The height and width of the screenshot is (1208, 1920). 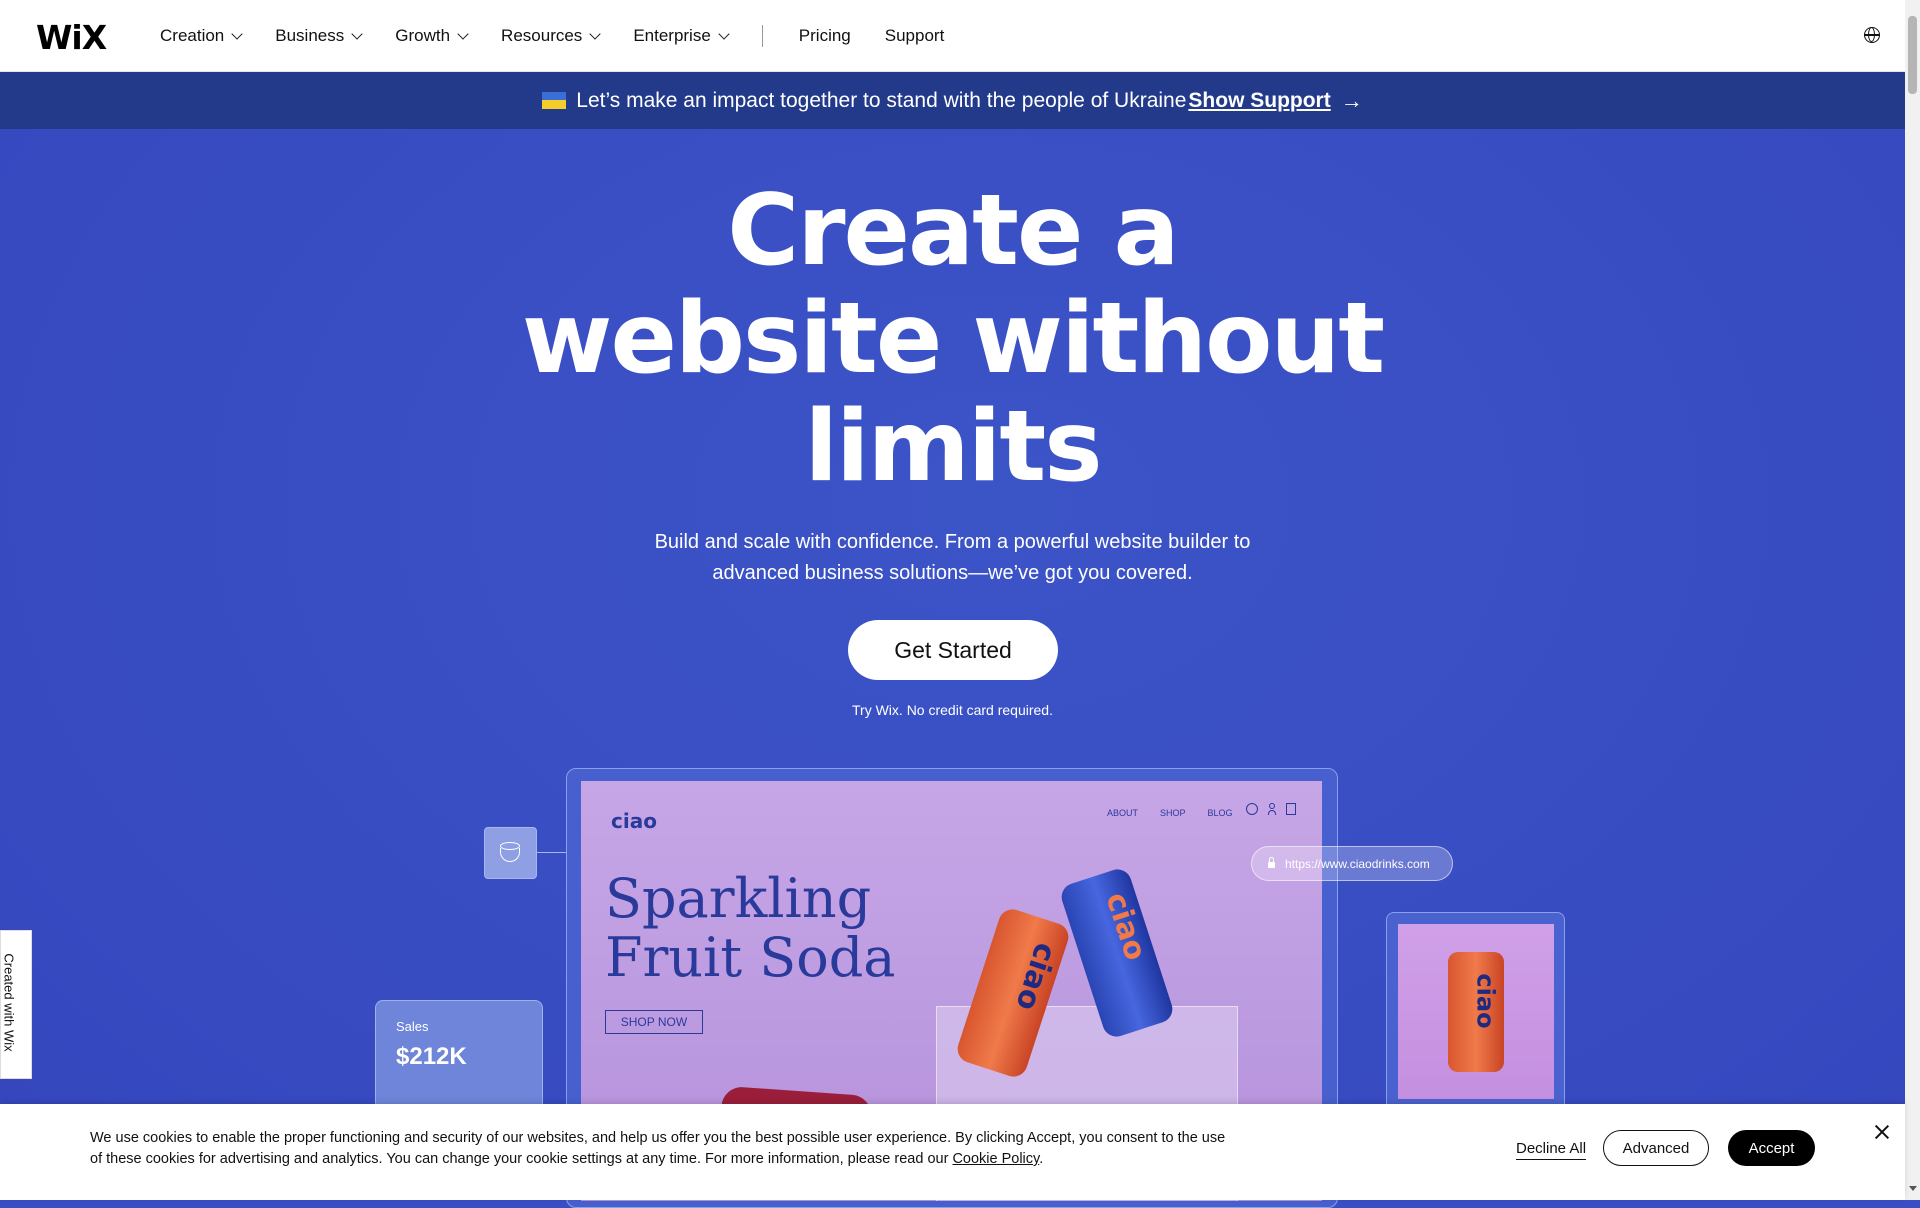 I want to click on sales-card: Sales $212K, so click(x=459, y=1055).